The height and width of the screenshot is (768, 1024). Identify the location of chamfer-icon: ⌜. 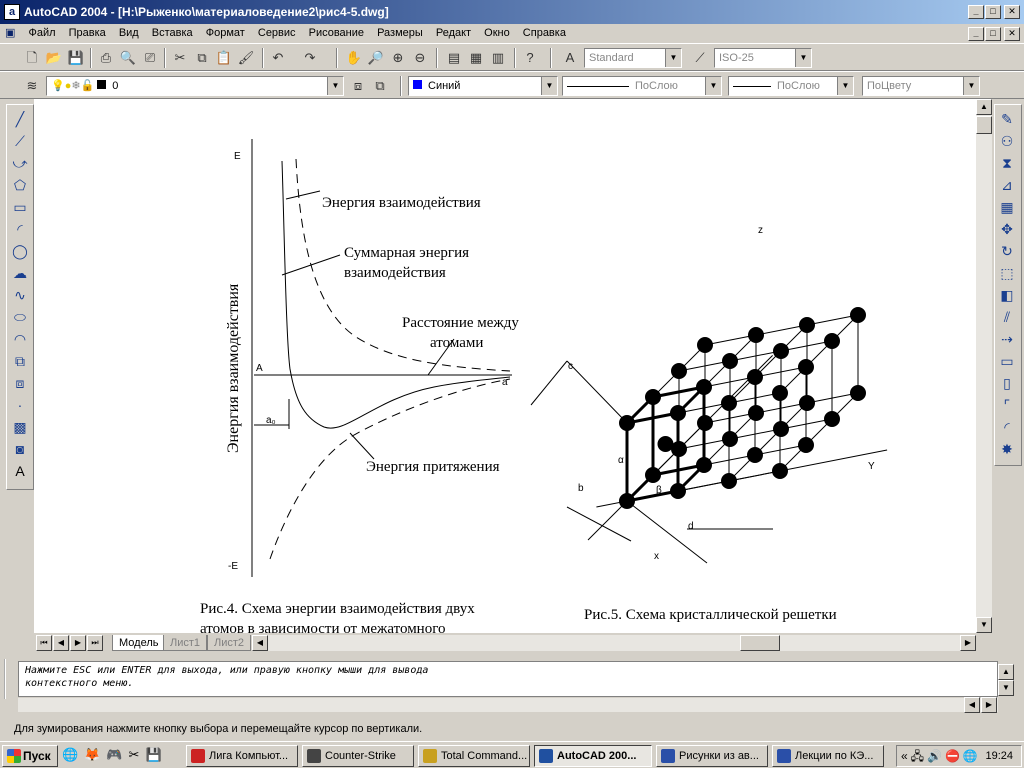
(1007, 405).